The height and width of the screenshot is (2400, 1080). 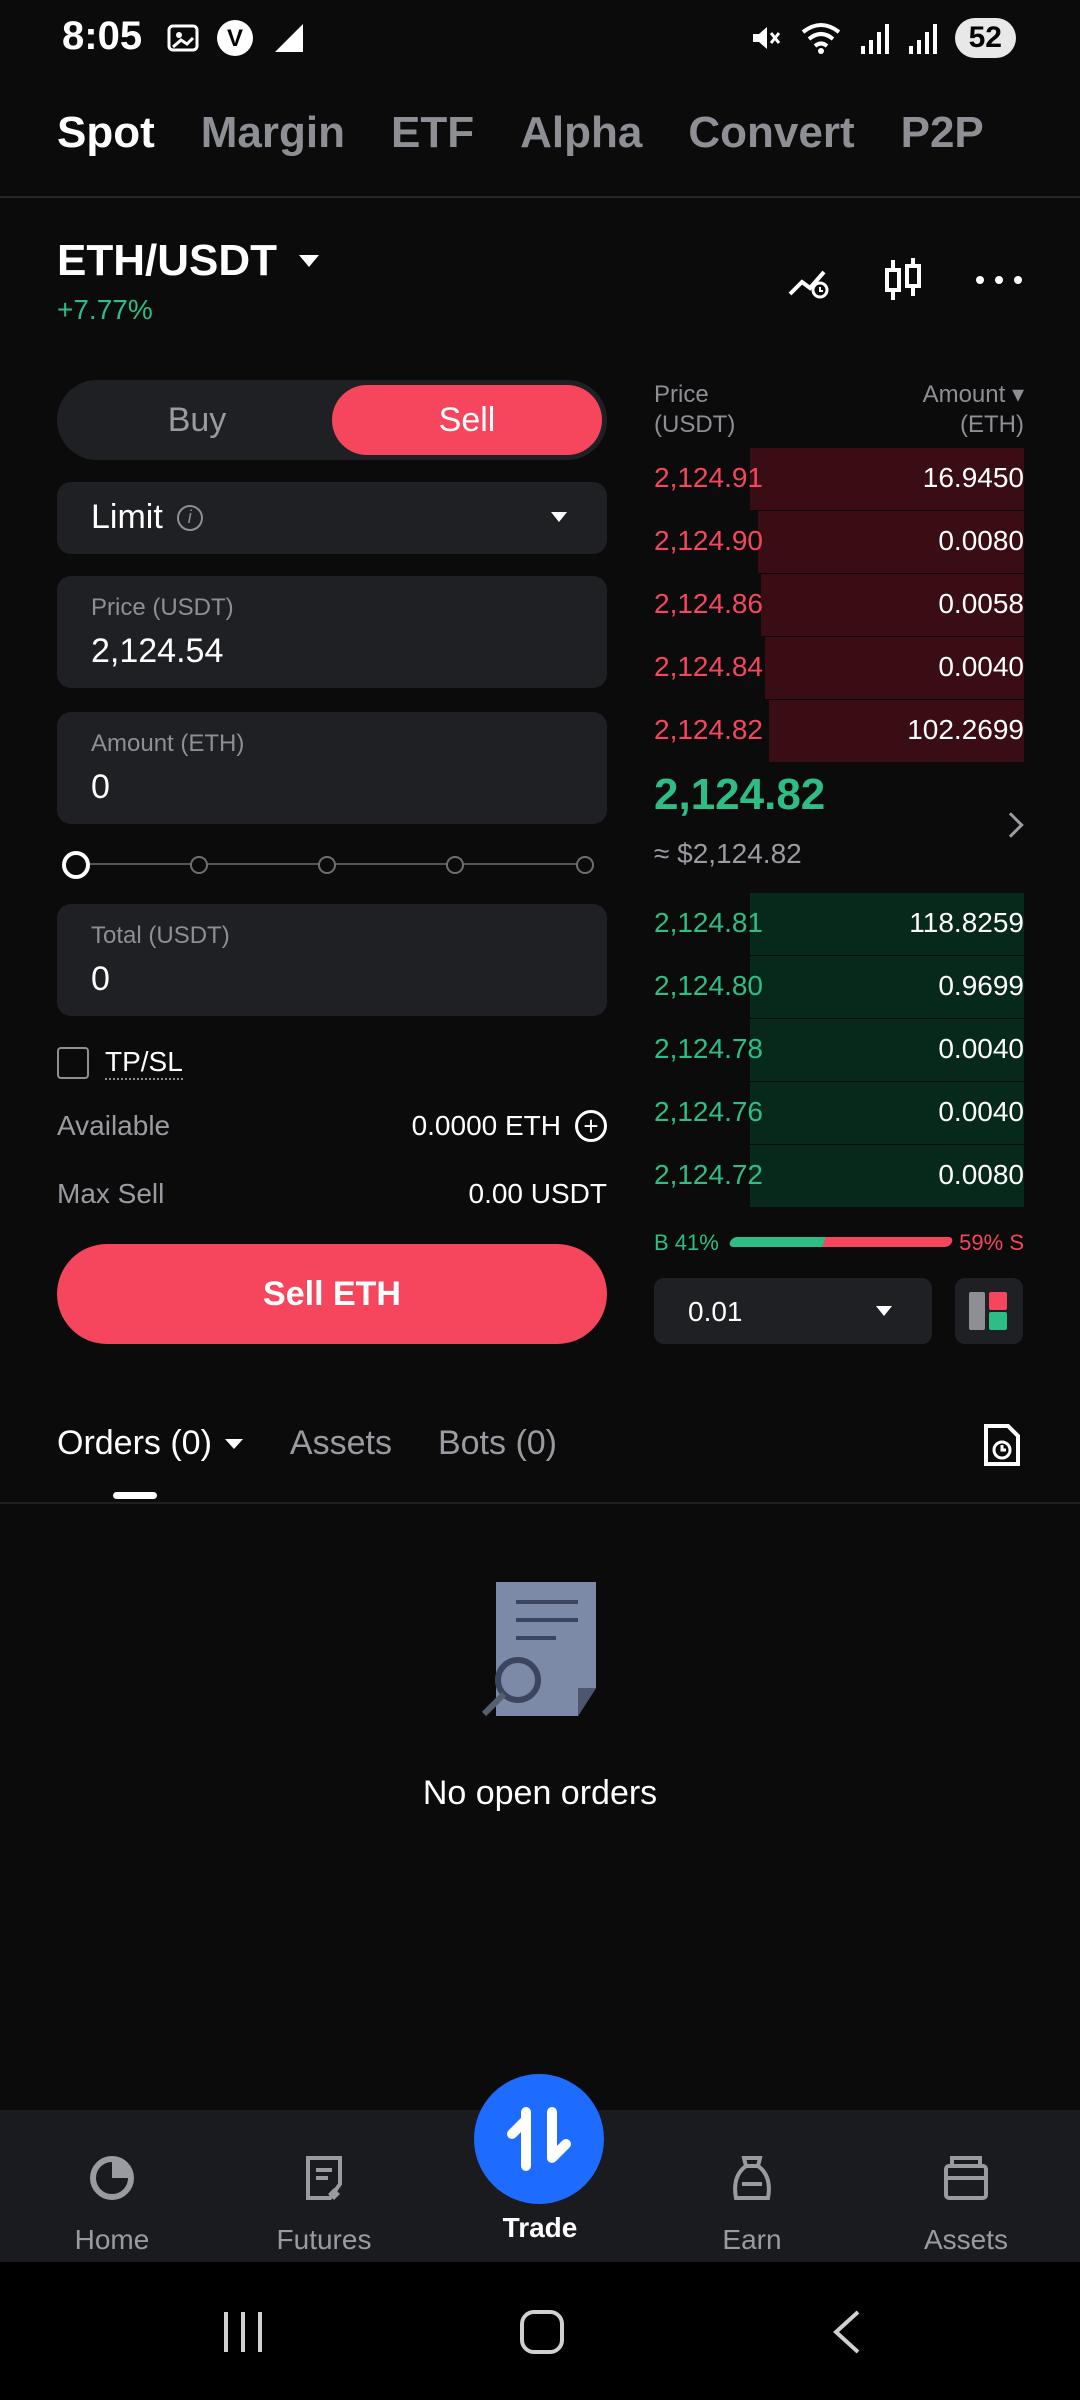 What do you see at coordinates (981, 985) in the screenshot?
I see `bid-amount: 0.9699` at bounding box center [981, 985].